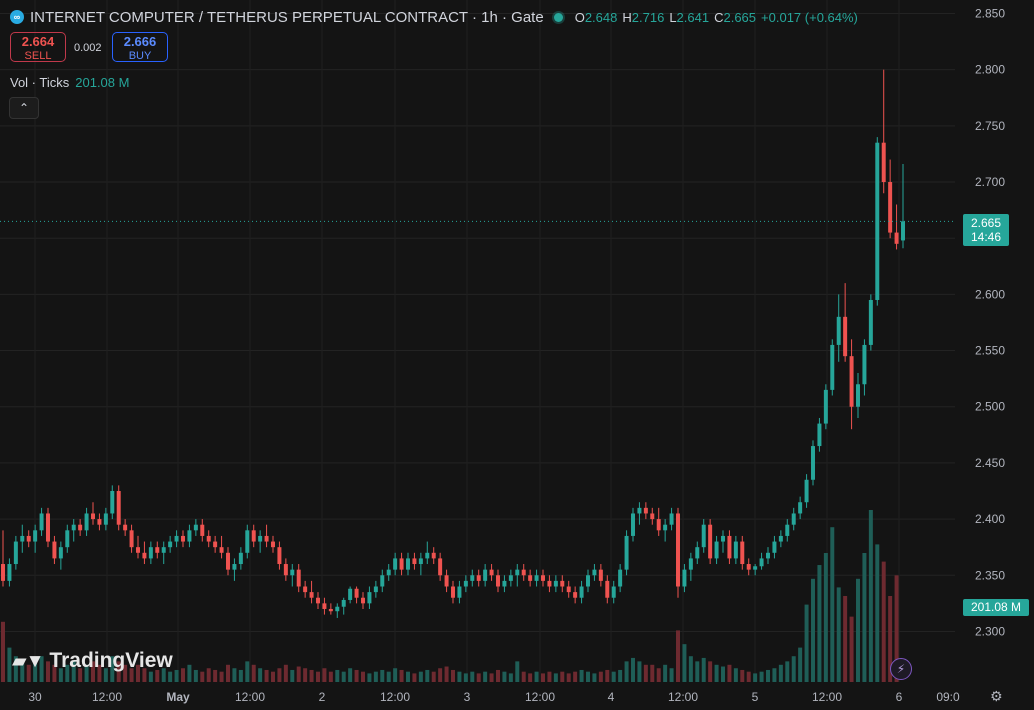  What do you see at coordinates (35, 697) in the screenshot?
I see `x-tick-label: 30` at bounding box center [35, 697].